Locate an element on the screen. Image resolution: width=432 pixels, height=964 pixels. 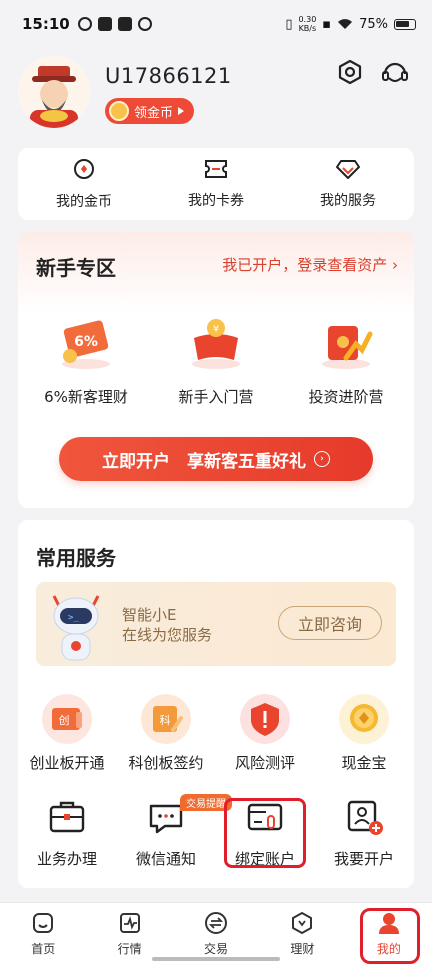
chevron-right-circle-icon: › is located at coordinates (322, 459).